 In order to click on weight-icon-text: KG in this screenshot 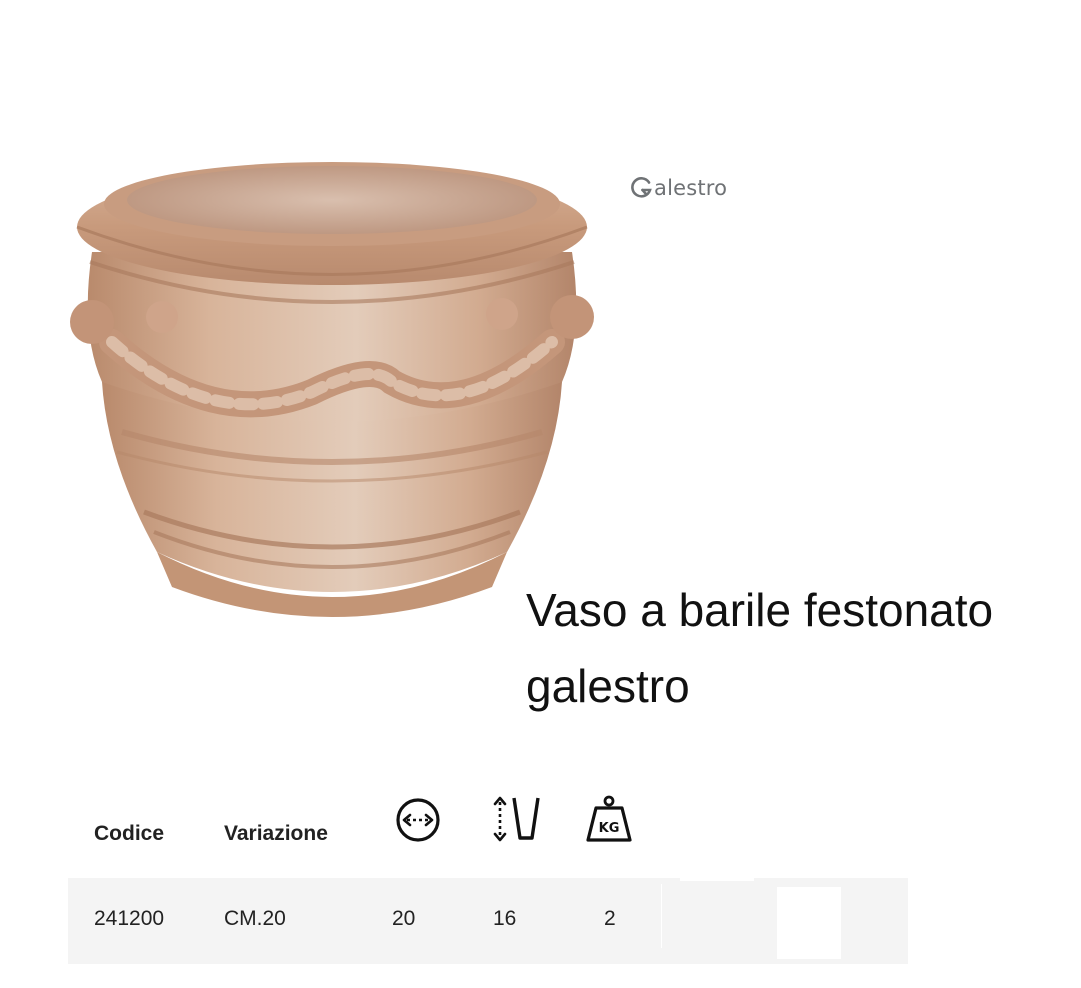, I will do `click(609, 828)`.